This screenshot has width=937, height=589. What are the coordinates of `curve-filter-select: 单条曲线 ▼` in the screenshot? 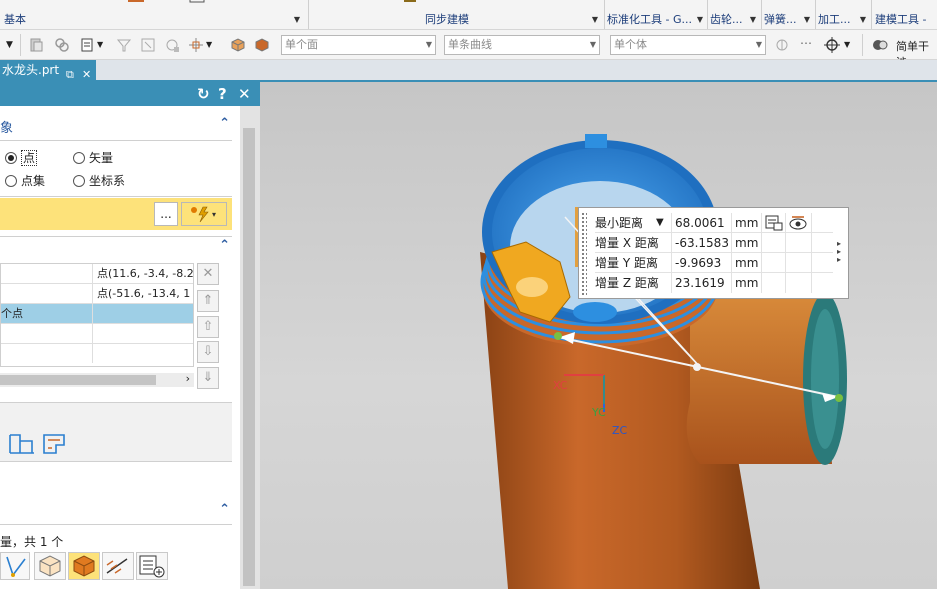 It's located at (522, 45).